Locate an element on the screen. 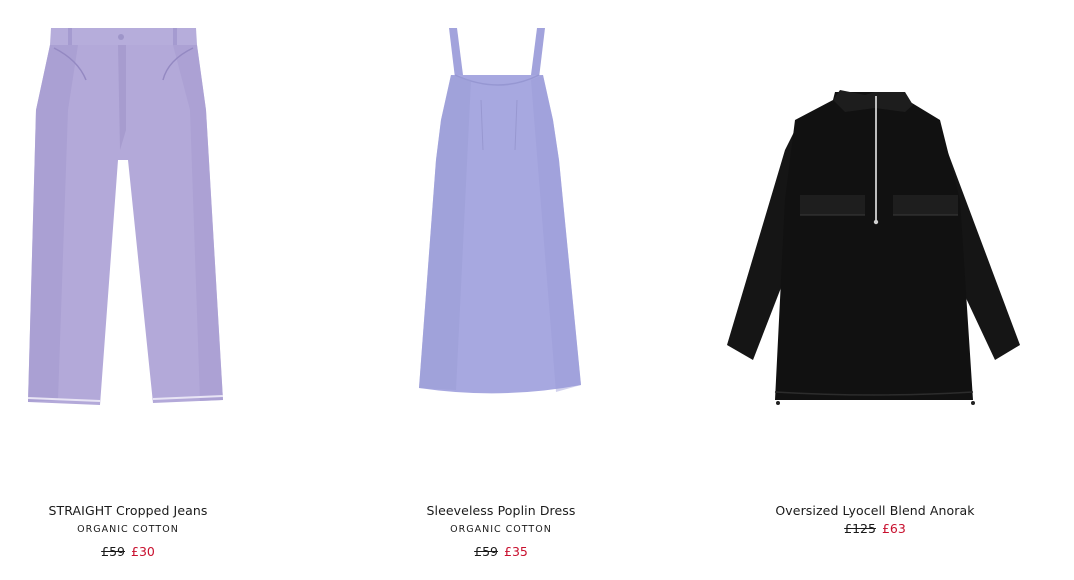 This screenshot has width=1074, height=580. product-prices: £125 £63 is located at coordinates (875, 529).